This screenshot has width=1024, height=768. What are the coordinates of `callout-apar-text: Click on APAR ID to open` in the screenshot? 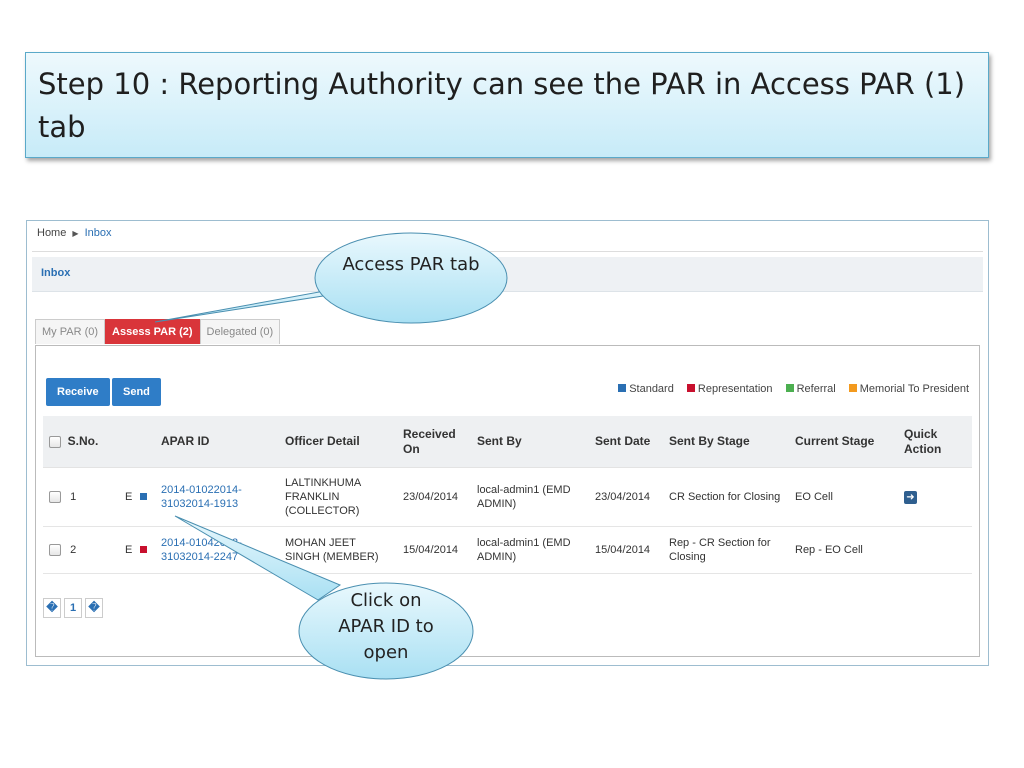 It's located at (386, 626).